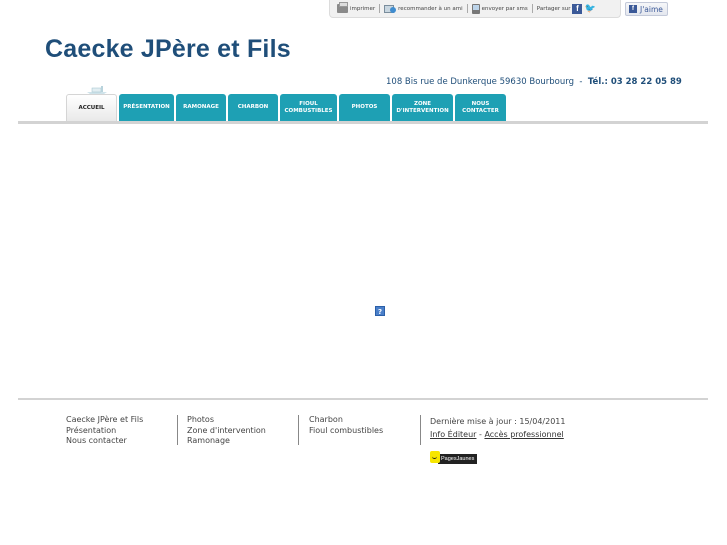 The image size is (727, 545). I want to click on pagesjaunes-badge: PagesJaunes, so click(454, 457).